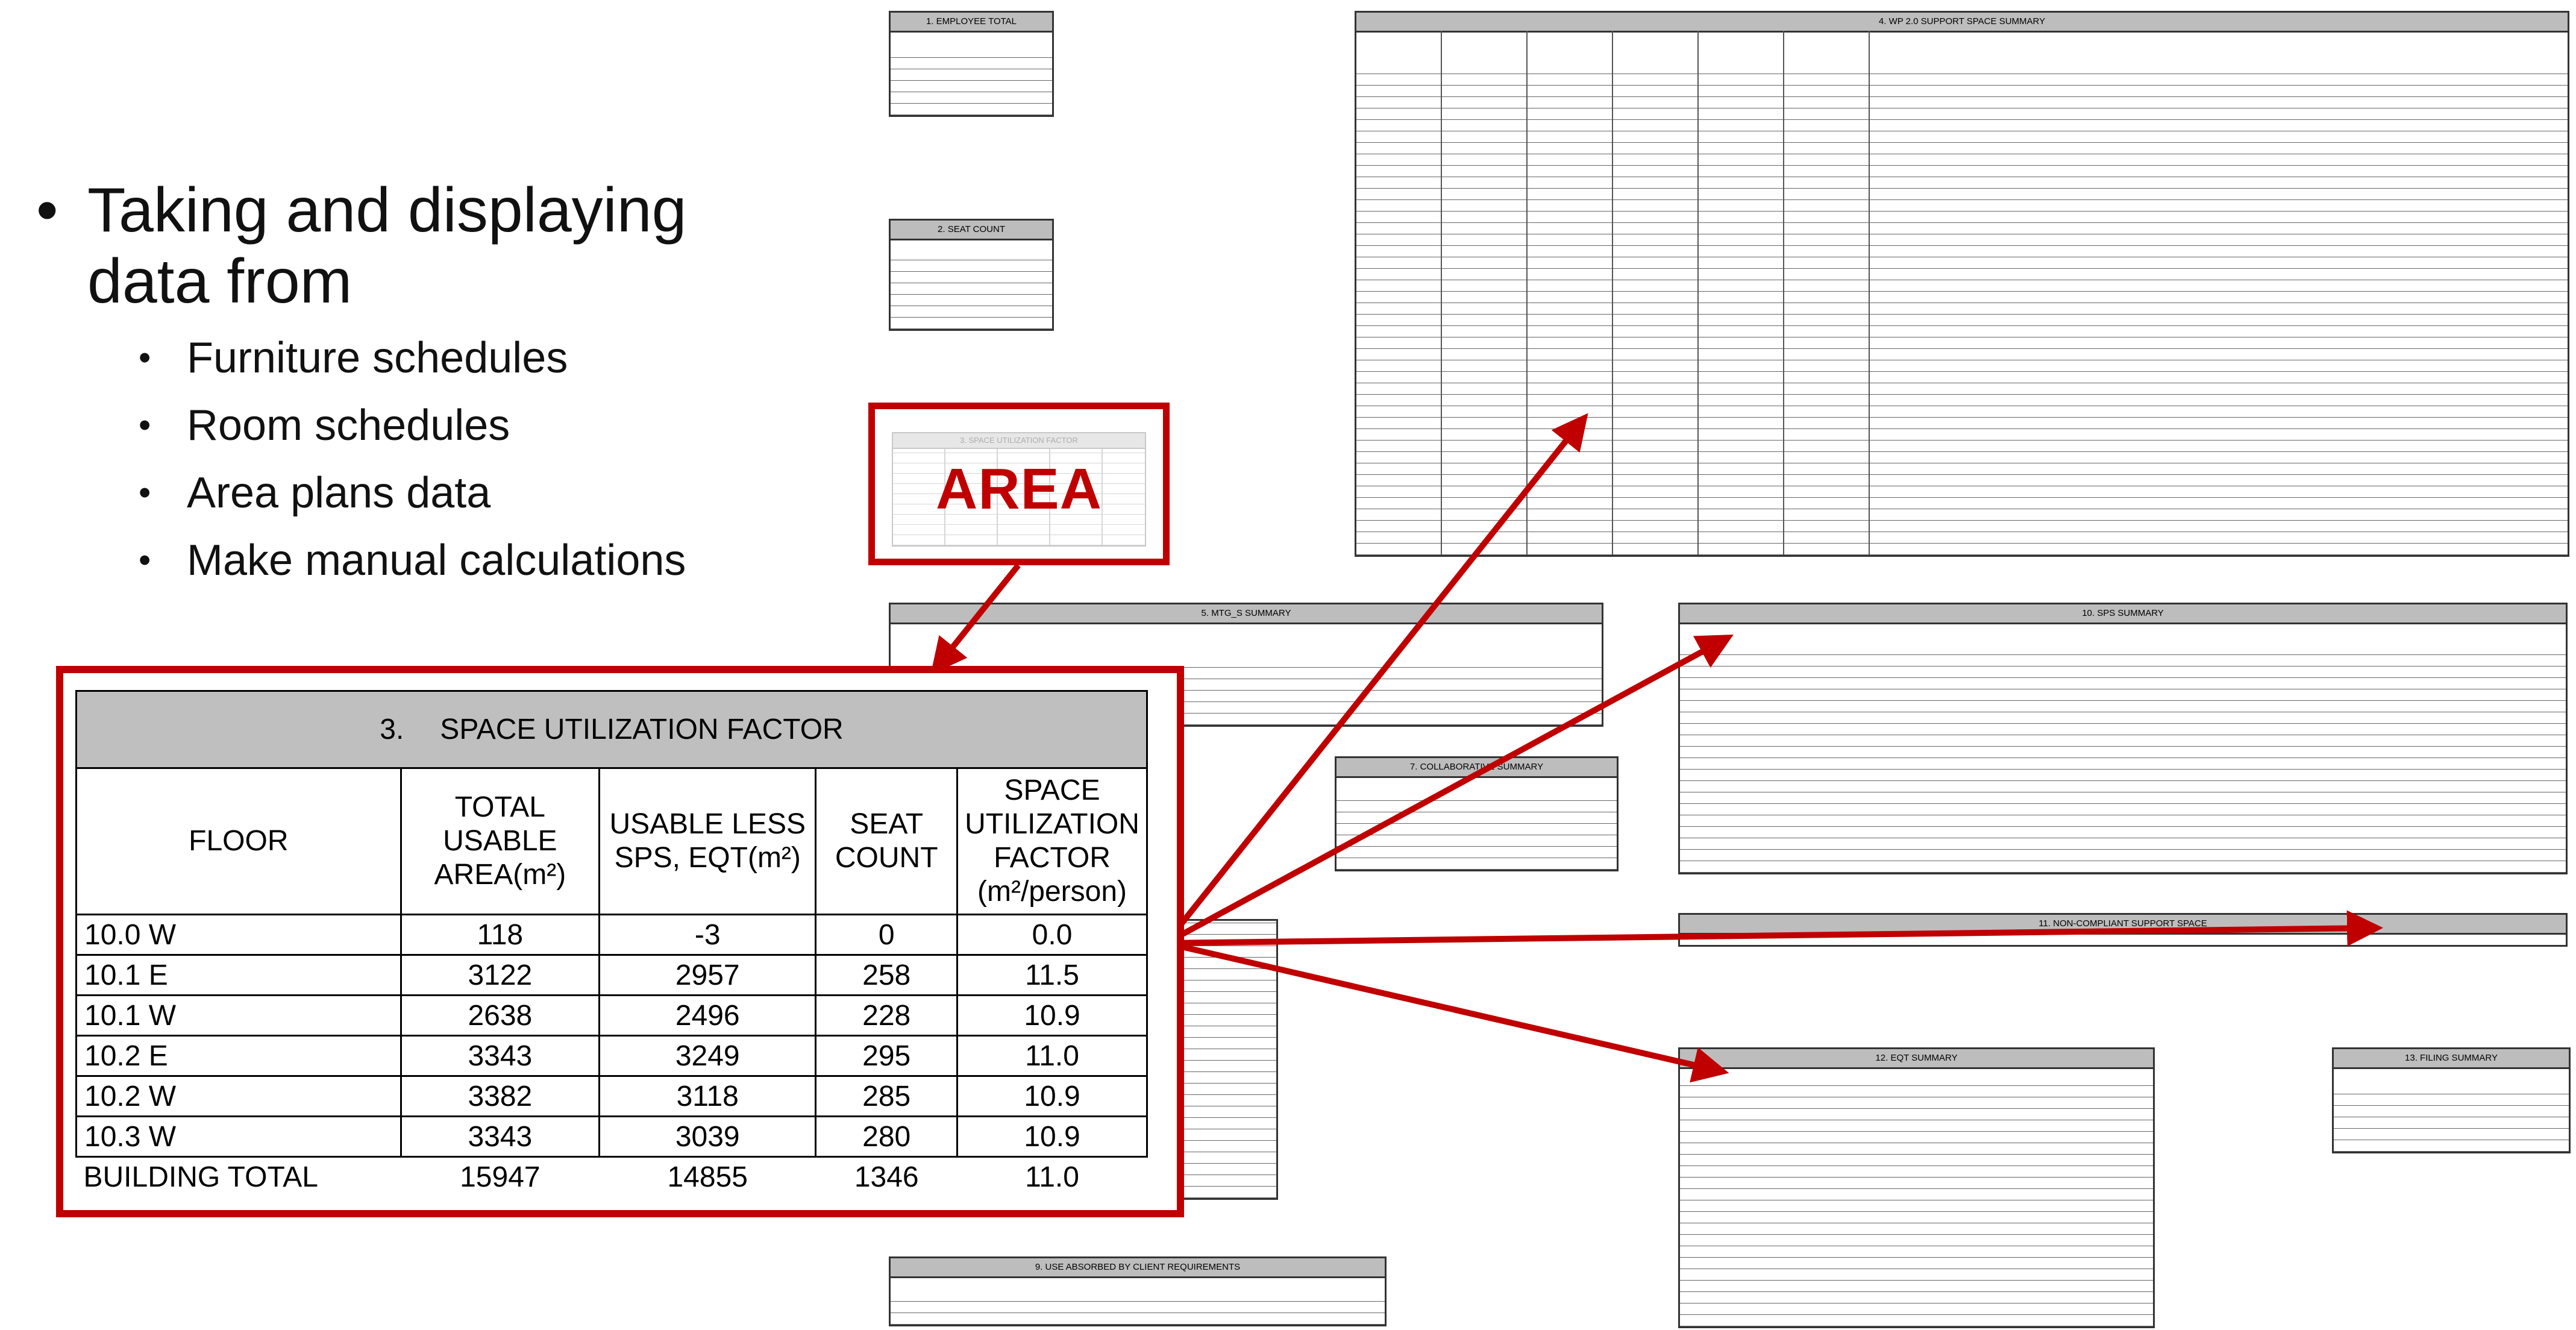  What do you see at coordinates (1052, 1177) in the screenshot?
I see `total-factor: 11.0` at bounding box center [1052, 1177].